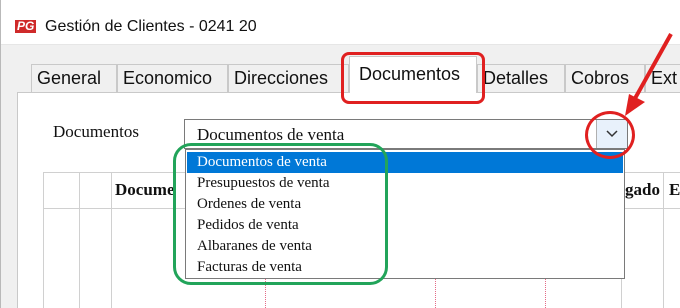  What do you see at coordinates (271, 134) in the screenshot?
I see `combobox-value: Documentos de venta` at bounding box center [271, 134].